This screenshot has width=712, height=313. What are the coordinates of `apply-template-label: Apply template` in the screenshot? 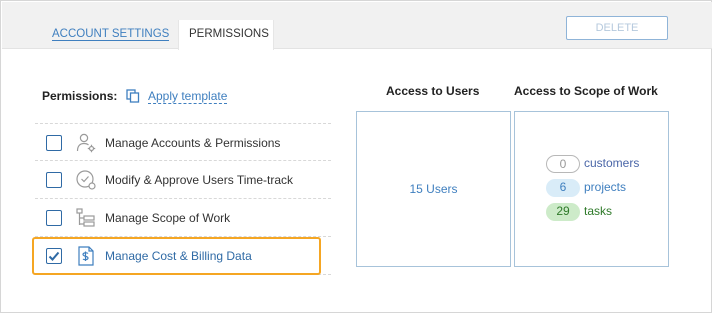 It's located at (188, 96).